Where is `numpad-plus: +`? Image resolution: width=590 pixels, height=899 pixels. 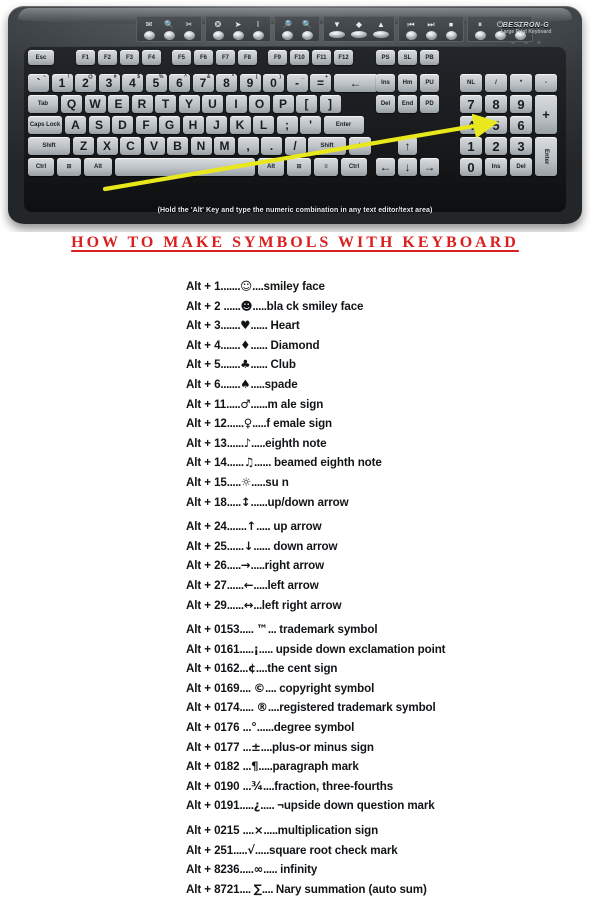
numpad-plus: + is located at coordinates (546, 114).